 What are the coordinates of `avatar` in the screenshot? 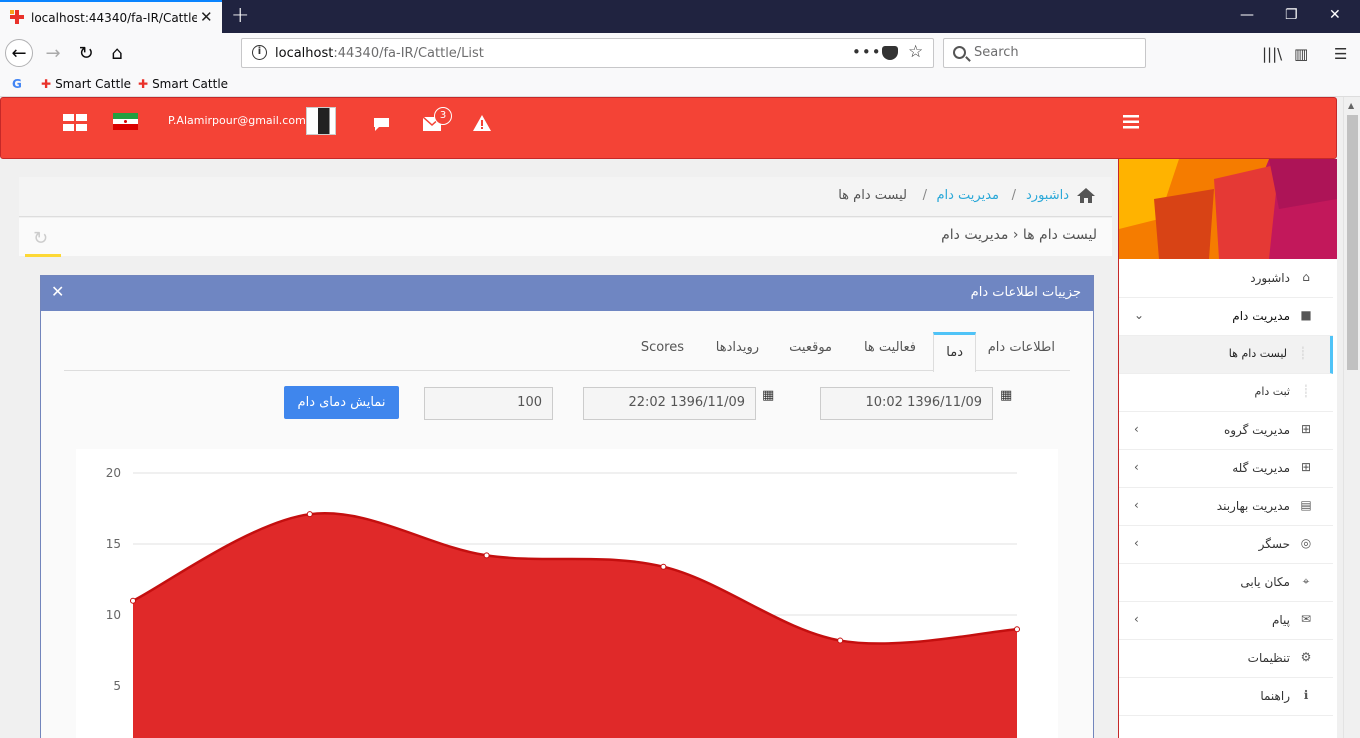 It's located at (321, 121).